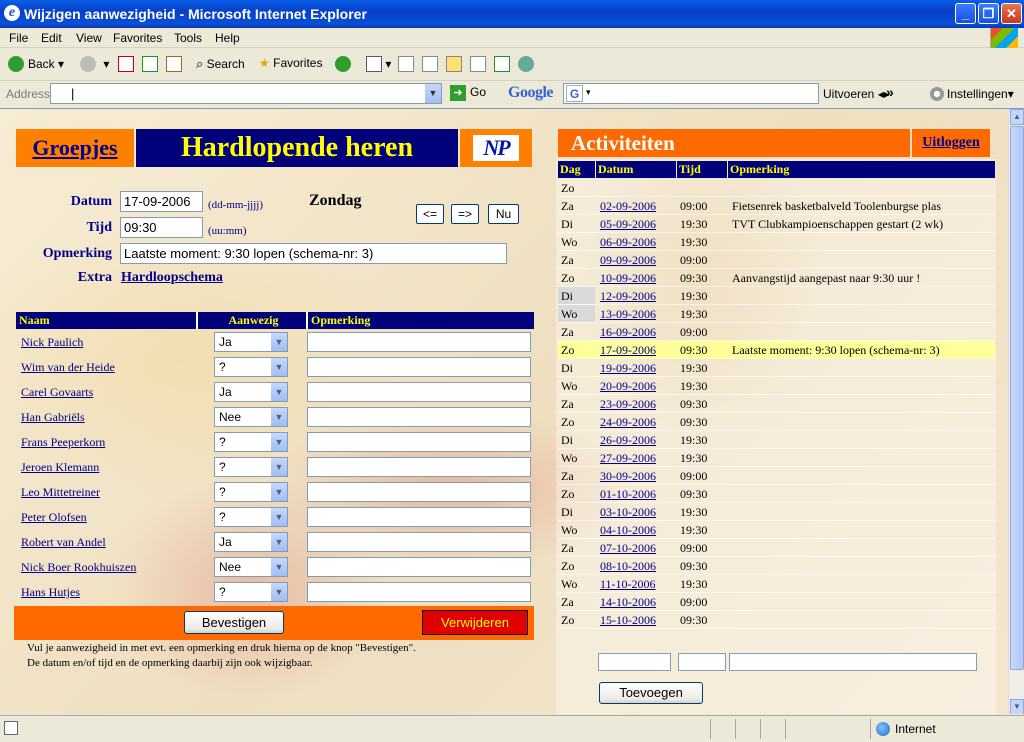 The image size is (1024, 742). Describe the element at coordinates (965, 13) in the screenshot. I see `minimize-button: _` at that location.